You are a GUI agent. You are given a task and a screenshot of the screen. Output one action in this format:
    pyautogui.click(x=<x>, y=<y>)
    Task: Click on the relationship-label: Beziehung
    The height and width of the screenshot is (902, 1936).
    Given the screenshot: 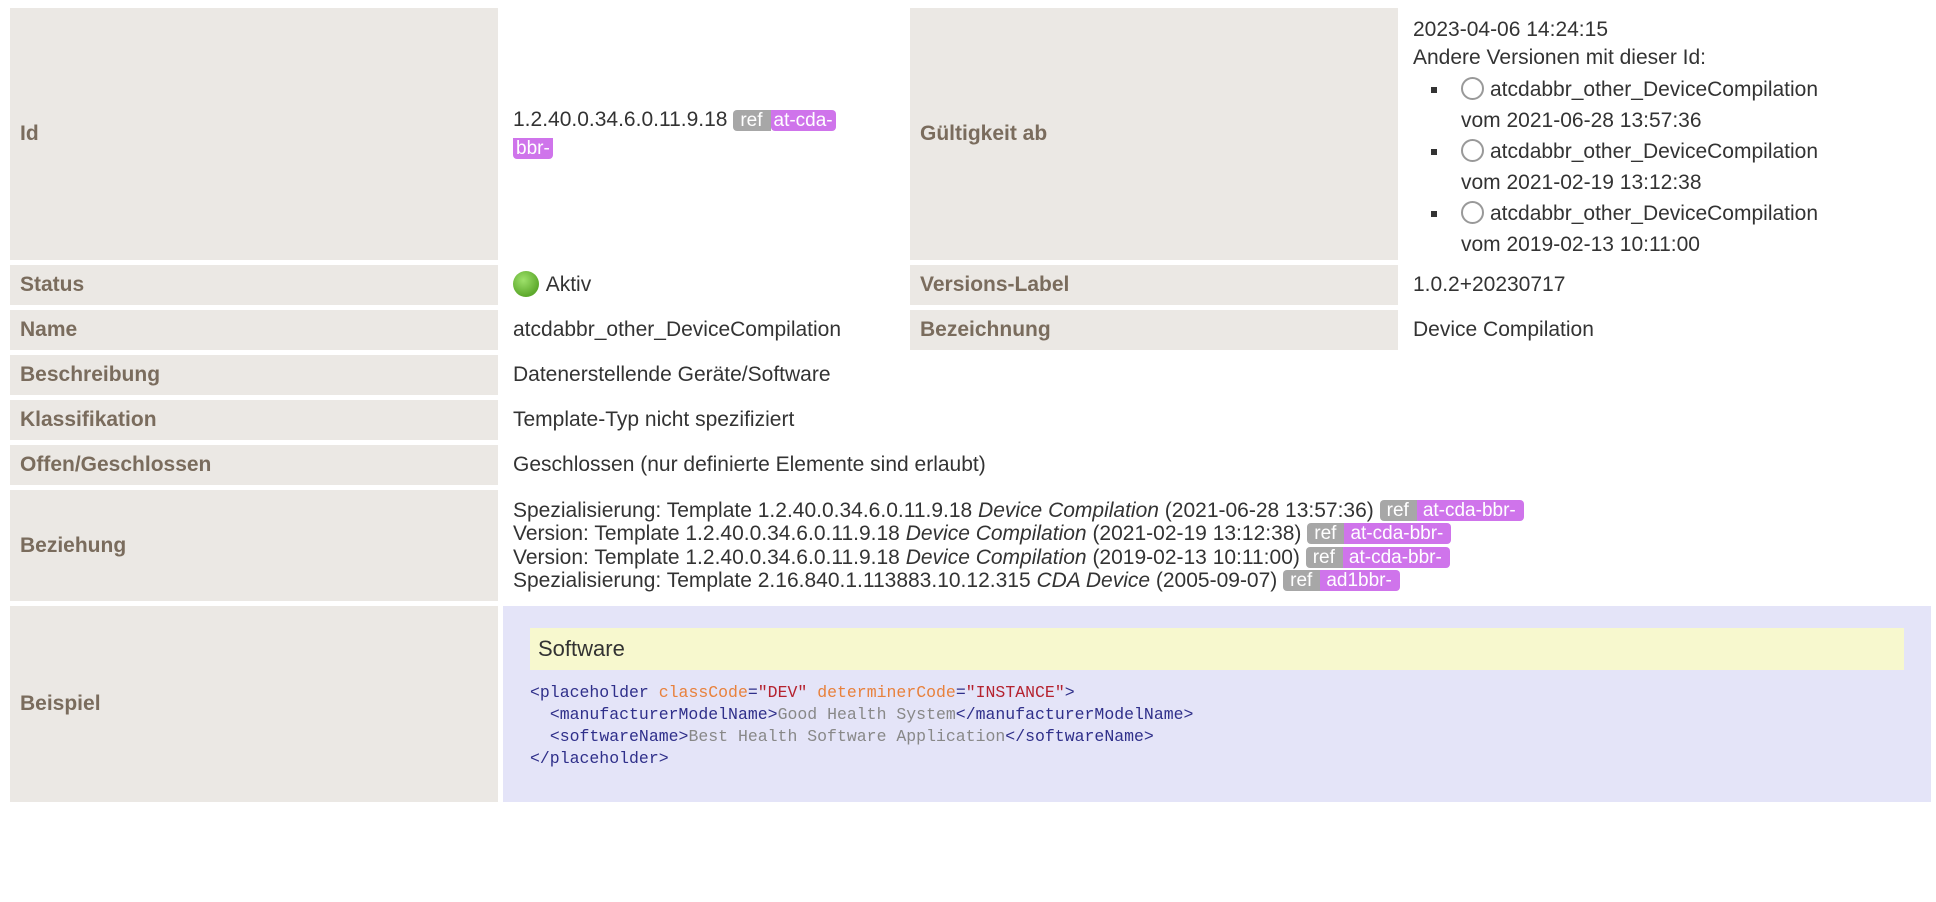 What is the action you would take?
    pyautogui.click(x=254, y=545)
    